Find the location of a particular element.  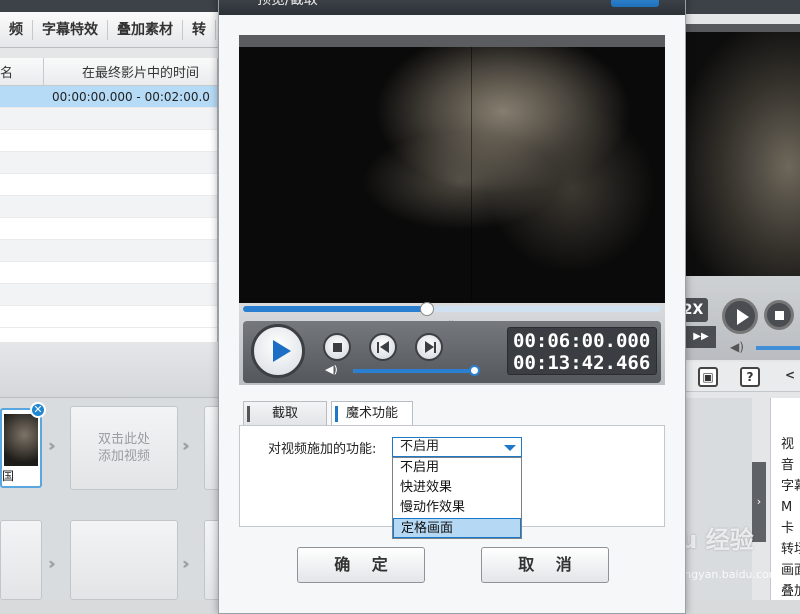

list-header-name: 名 is located at coordinates (22, 71).